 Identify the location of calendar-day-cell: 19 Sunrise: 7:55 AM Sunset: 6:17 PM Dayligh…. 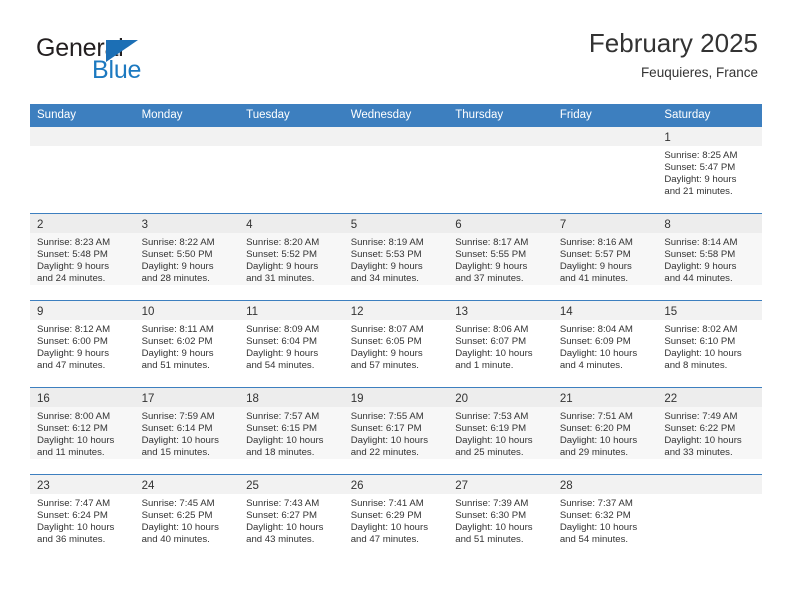
(396, 431).